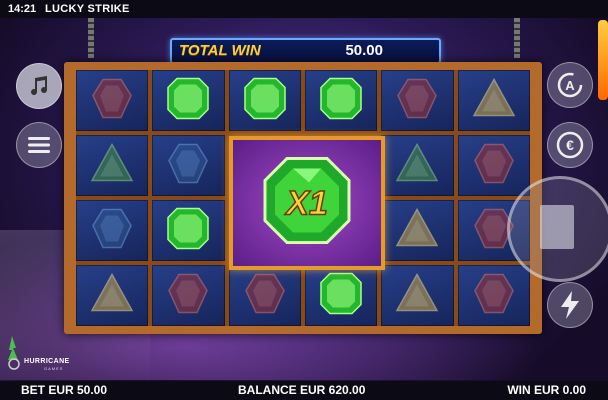  Describe the element at coordinates (54, 368) in the screenshot. I see `logo-sub: GAMES` at that location.